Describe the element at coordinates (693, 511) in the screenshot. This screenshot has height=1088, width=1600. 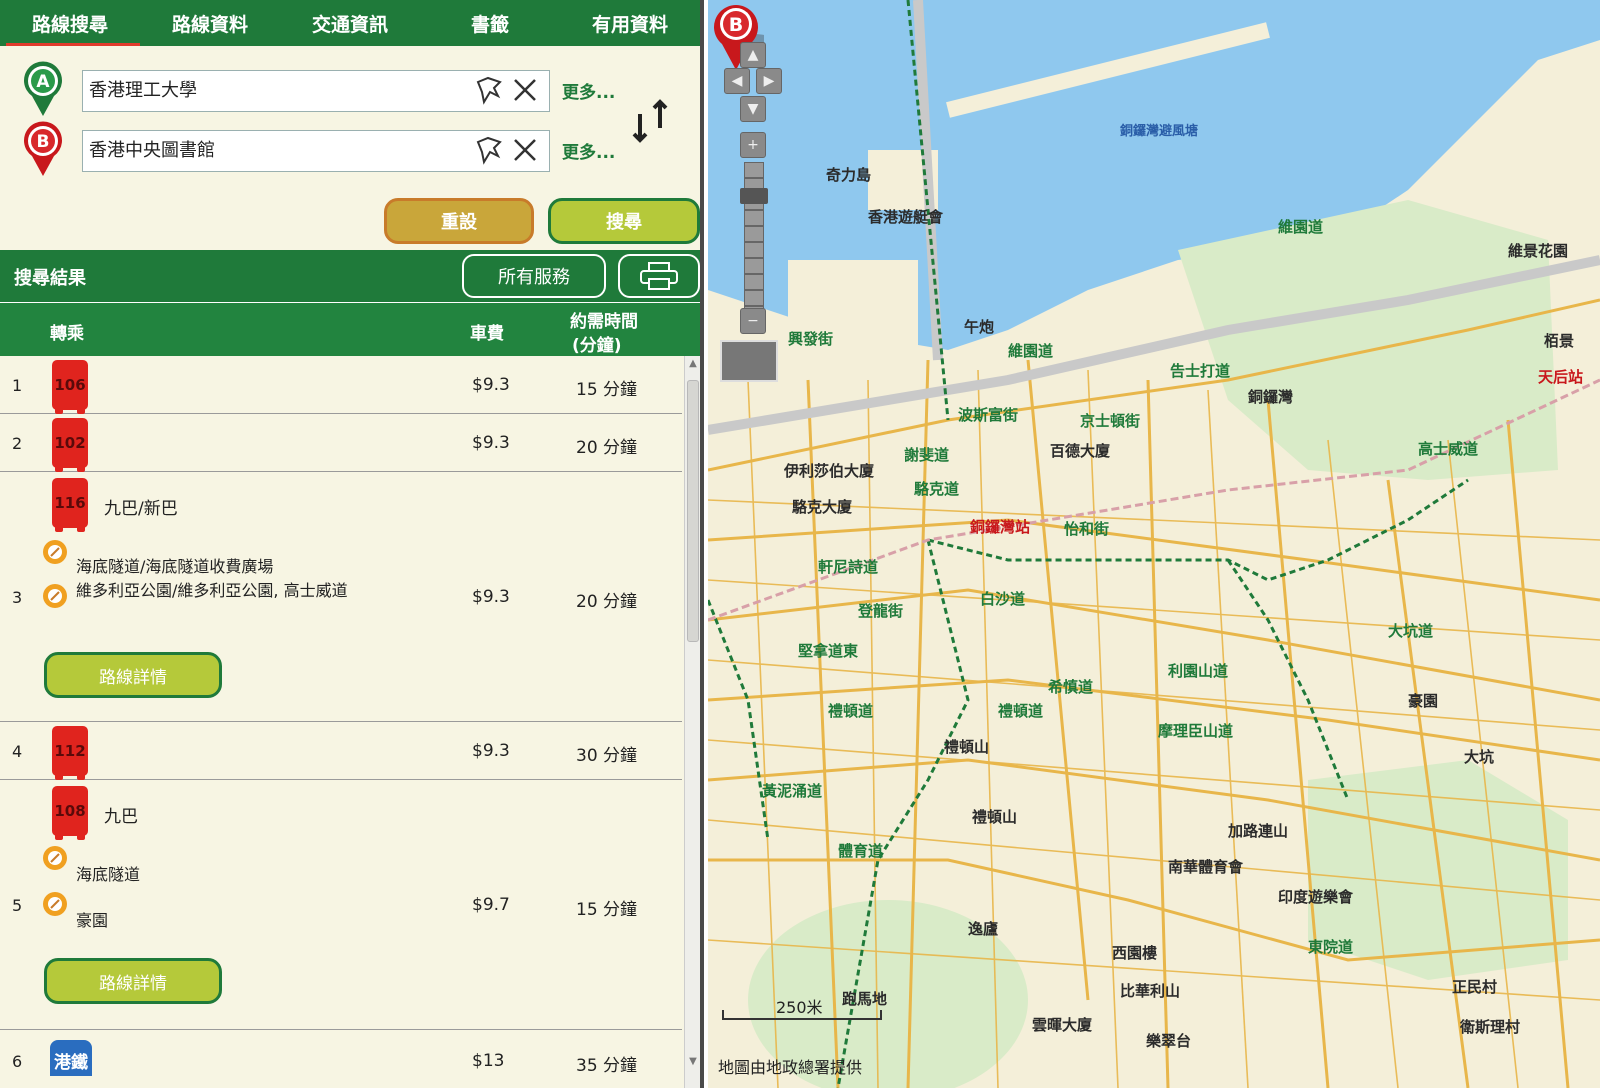
I see `scroll-thumb` at that location.